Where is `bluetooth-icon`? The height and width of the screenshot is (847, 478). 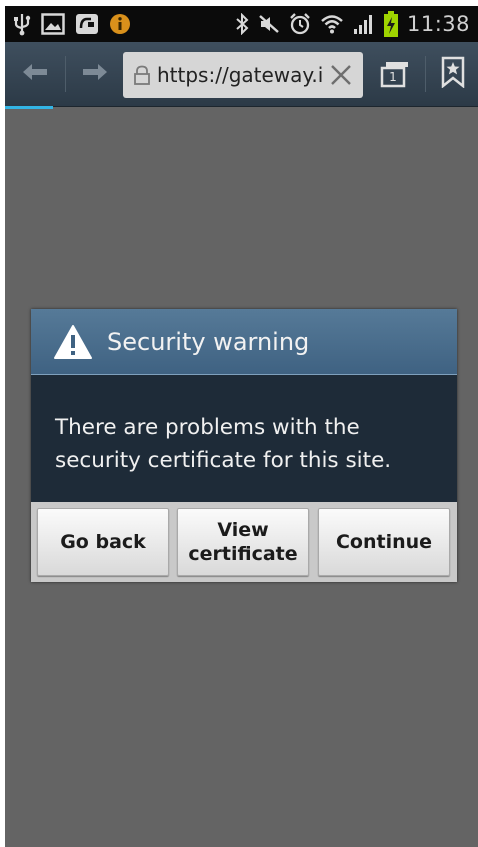 bluetooth-icon is located at coordinates (242, 24).